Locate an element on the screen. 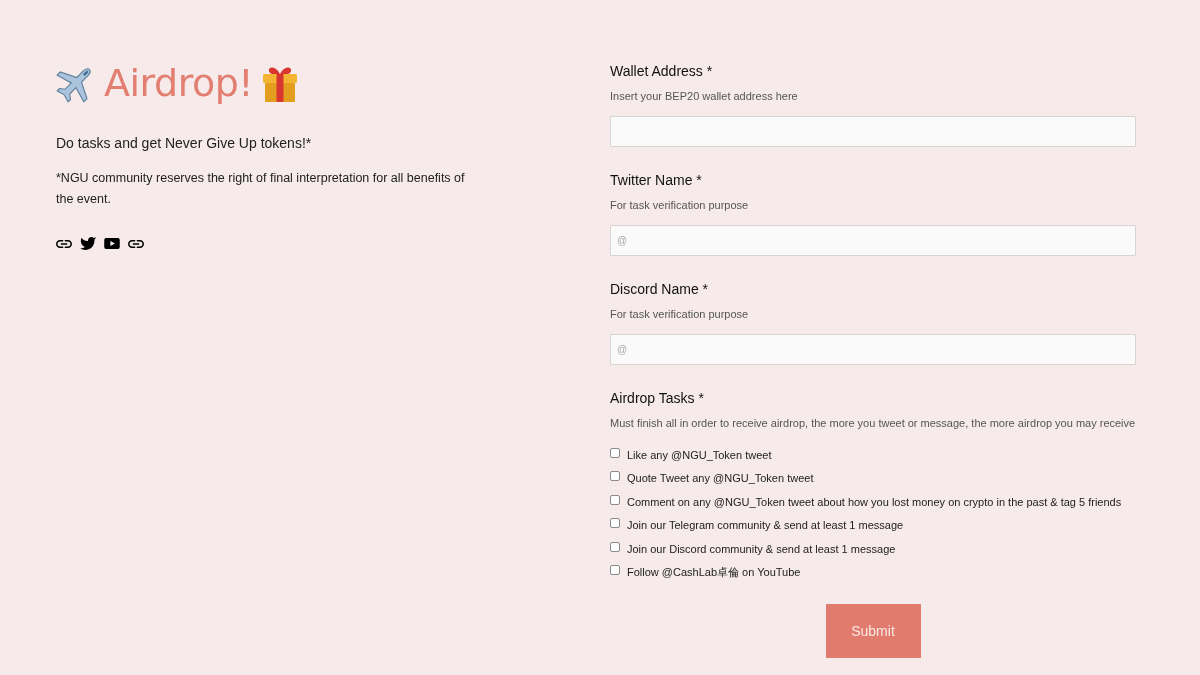  task-label: Follow @CashLab卓倫 on YouTube is located at coordinates (714, 572).